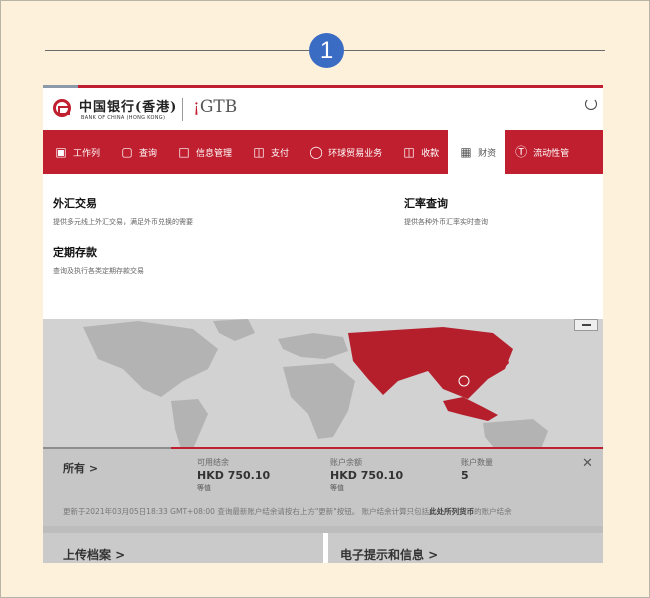  Describe the element at coordinates (75, 203) in the screenshot. I see `menu-link-fx-trading: 外汇交易` at that location.